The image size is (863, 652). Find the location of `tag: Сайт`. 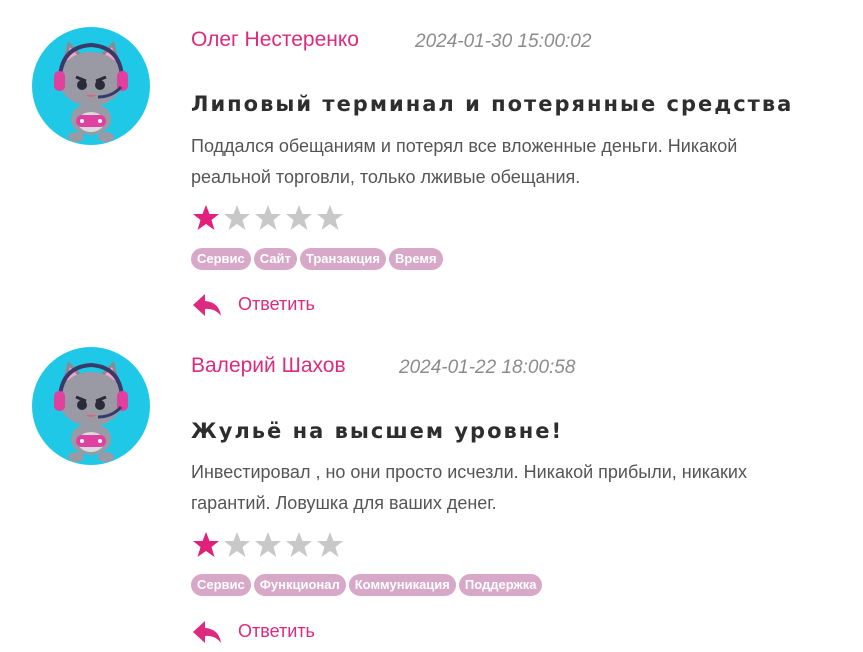

tag: Сайт is located at coordinates (275, 259).